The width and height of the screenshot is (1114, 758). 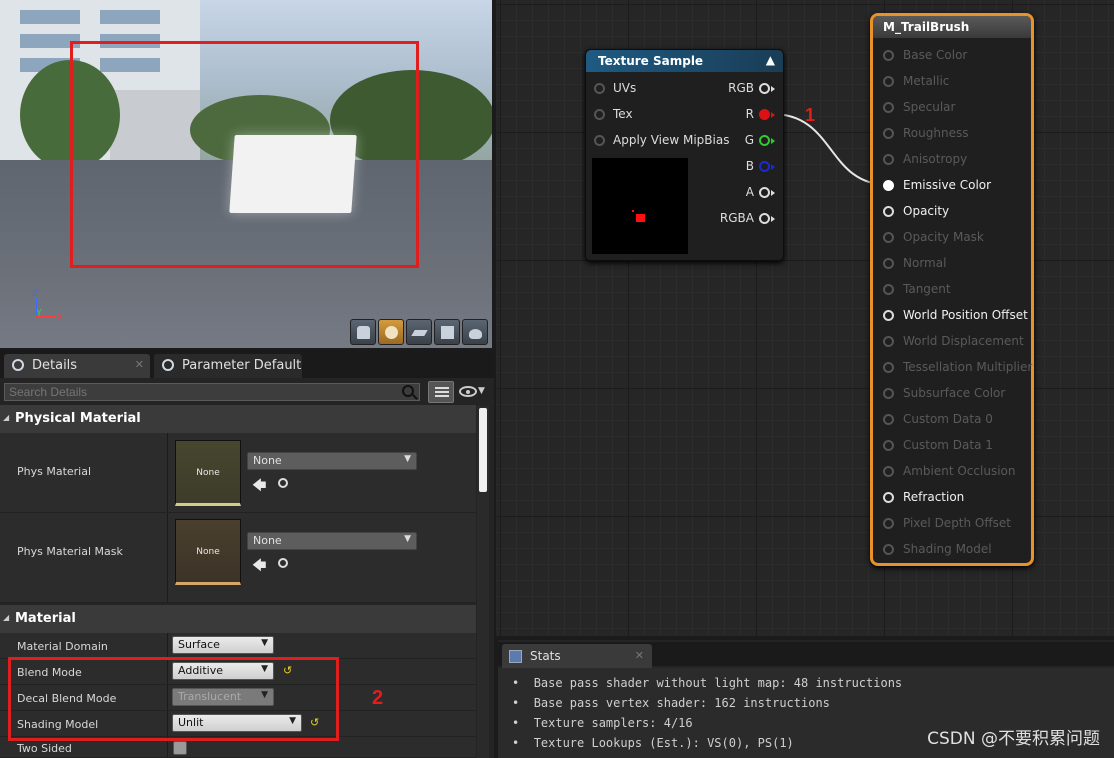 I want to click on chevron-down-icon: ▼, so click(x=481, y=391).